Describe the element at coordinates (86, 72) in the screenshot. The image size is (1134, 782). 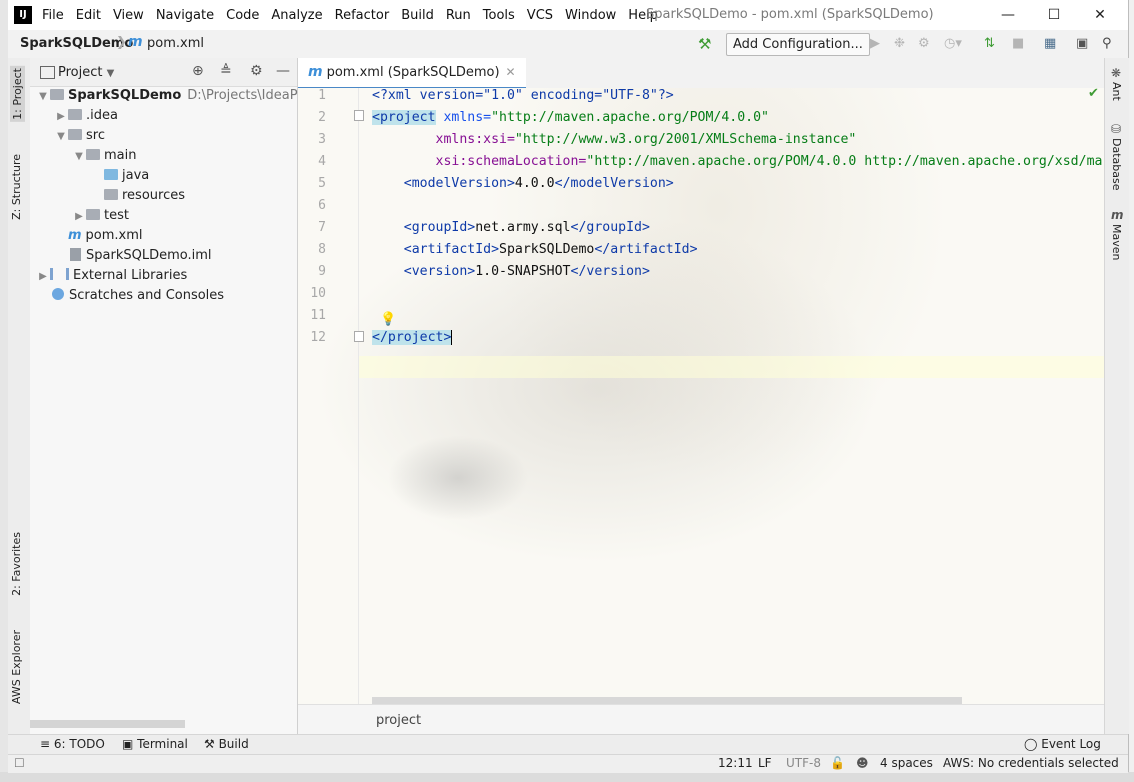
I see `project-view-dropdown: Project ▼` at that location.